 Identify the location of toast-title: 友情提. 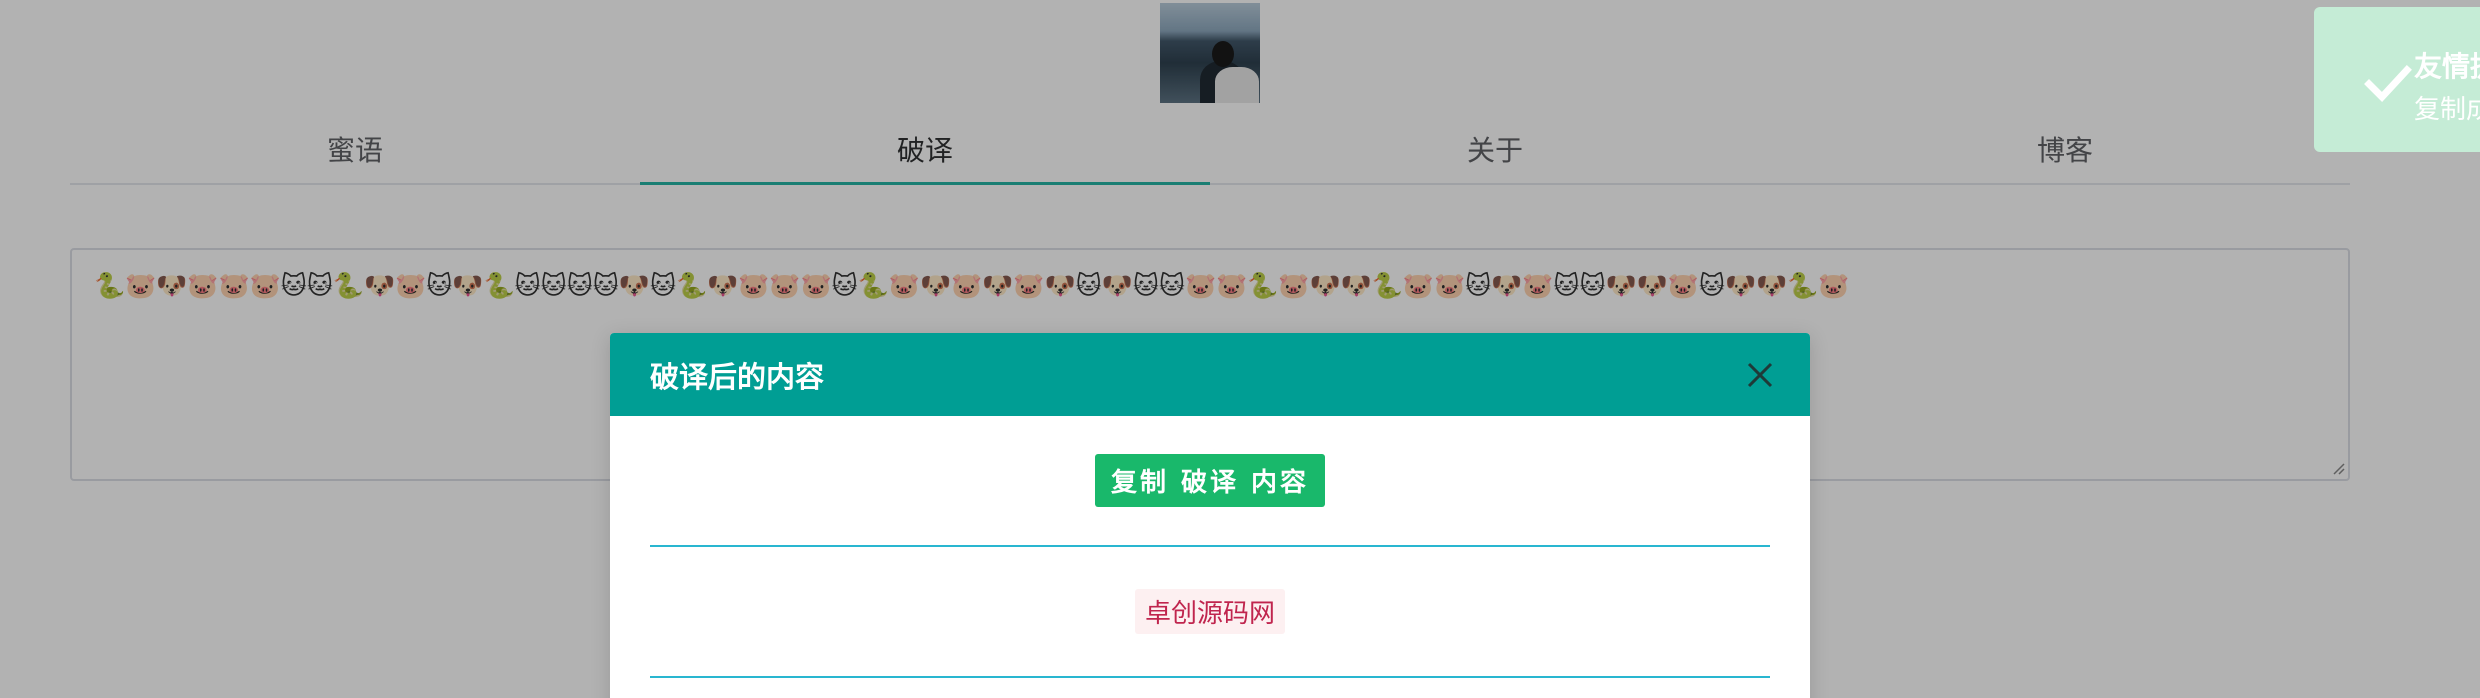
(2447, 66).